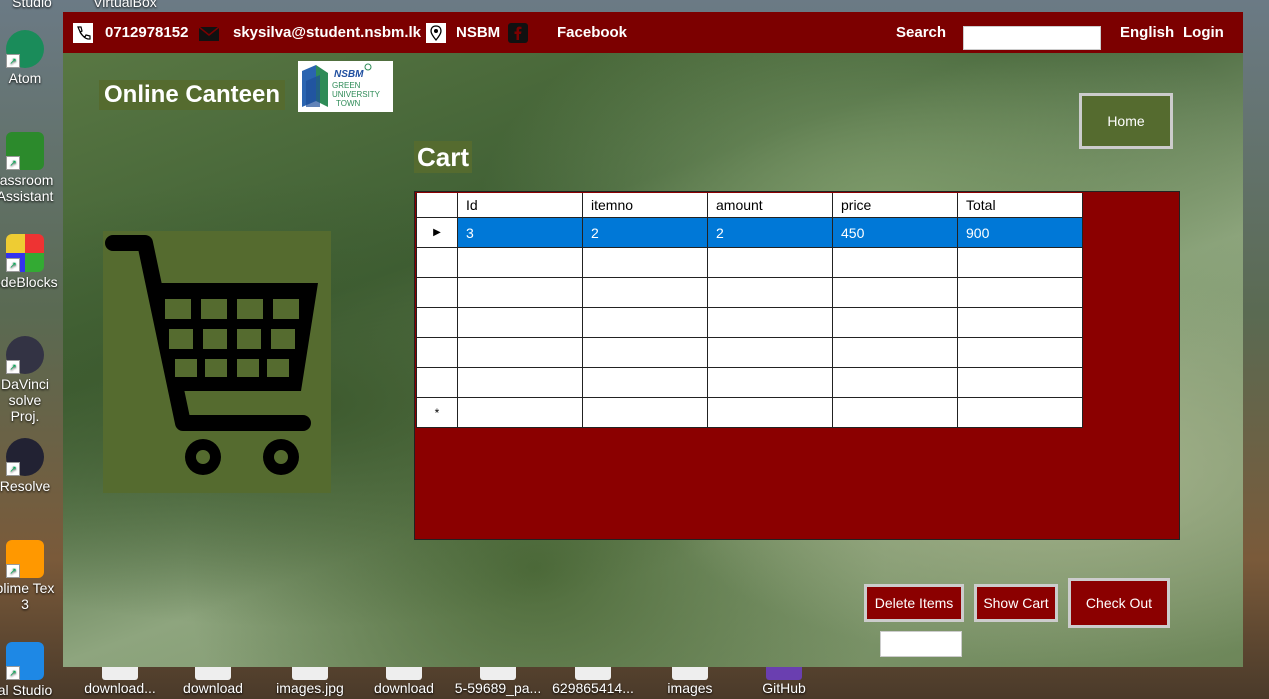 This screenshot has width=1269, height=699. I want to click on location-label: NSBM, so click(478, 32).